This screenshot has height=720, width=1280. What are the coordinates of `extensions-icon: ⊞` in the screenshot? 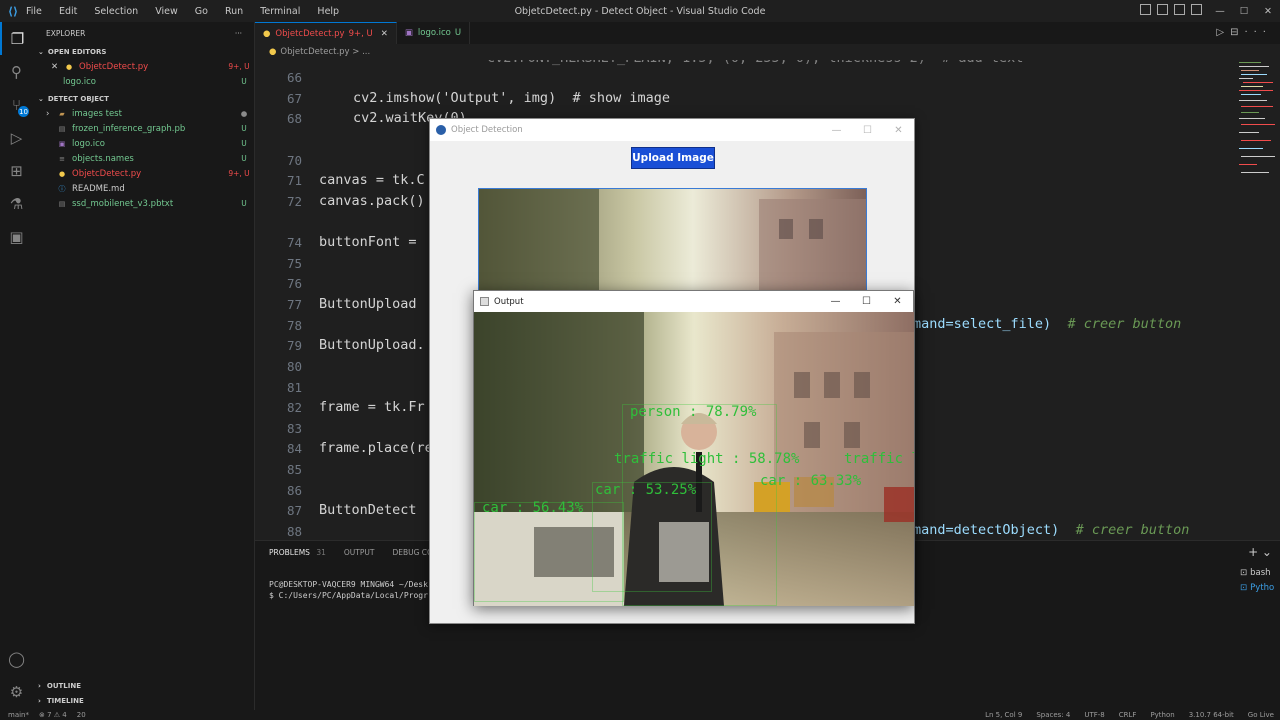 It's located at (16, 170).